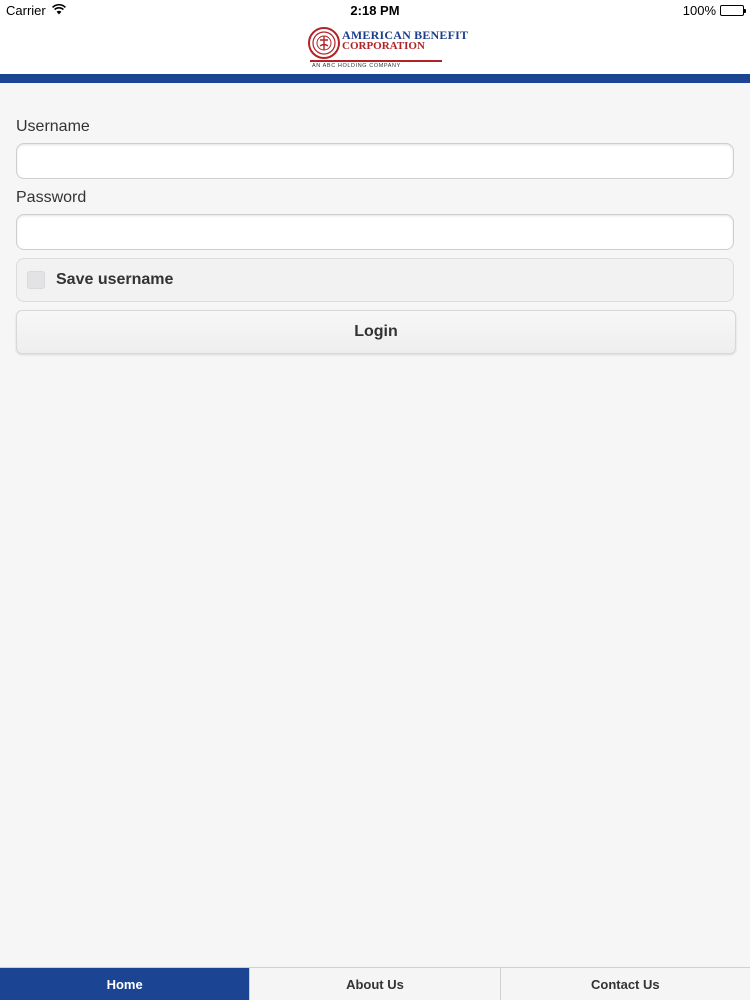 Image resolution: width=750 pixels, height=1000 pixels. Describe the element at coordinates (53, 126) in the screenshot. I see `username-label: Username` at that location.